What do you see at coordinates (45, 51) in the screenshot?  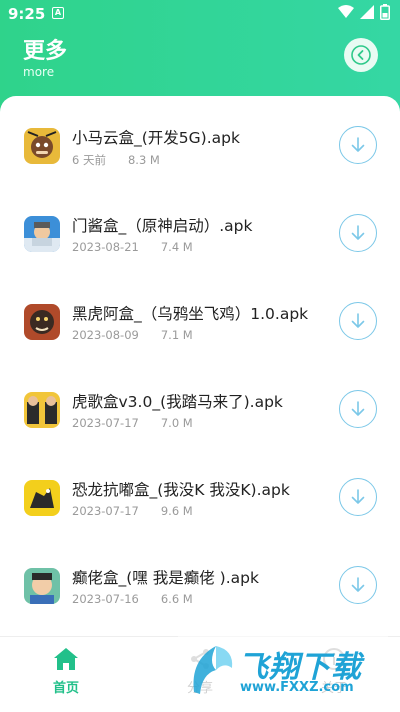 I see `page-title: 更多` at bounding box center [45, 51].